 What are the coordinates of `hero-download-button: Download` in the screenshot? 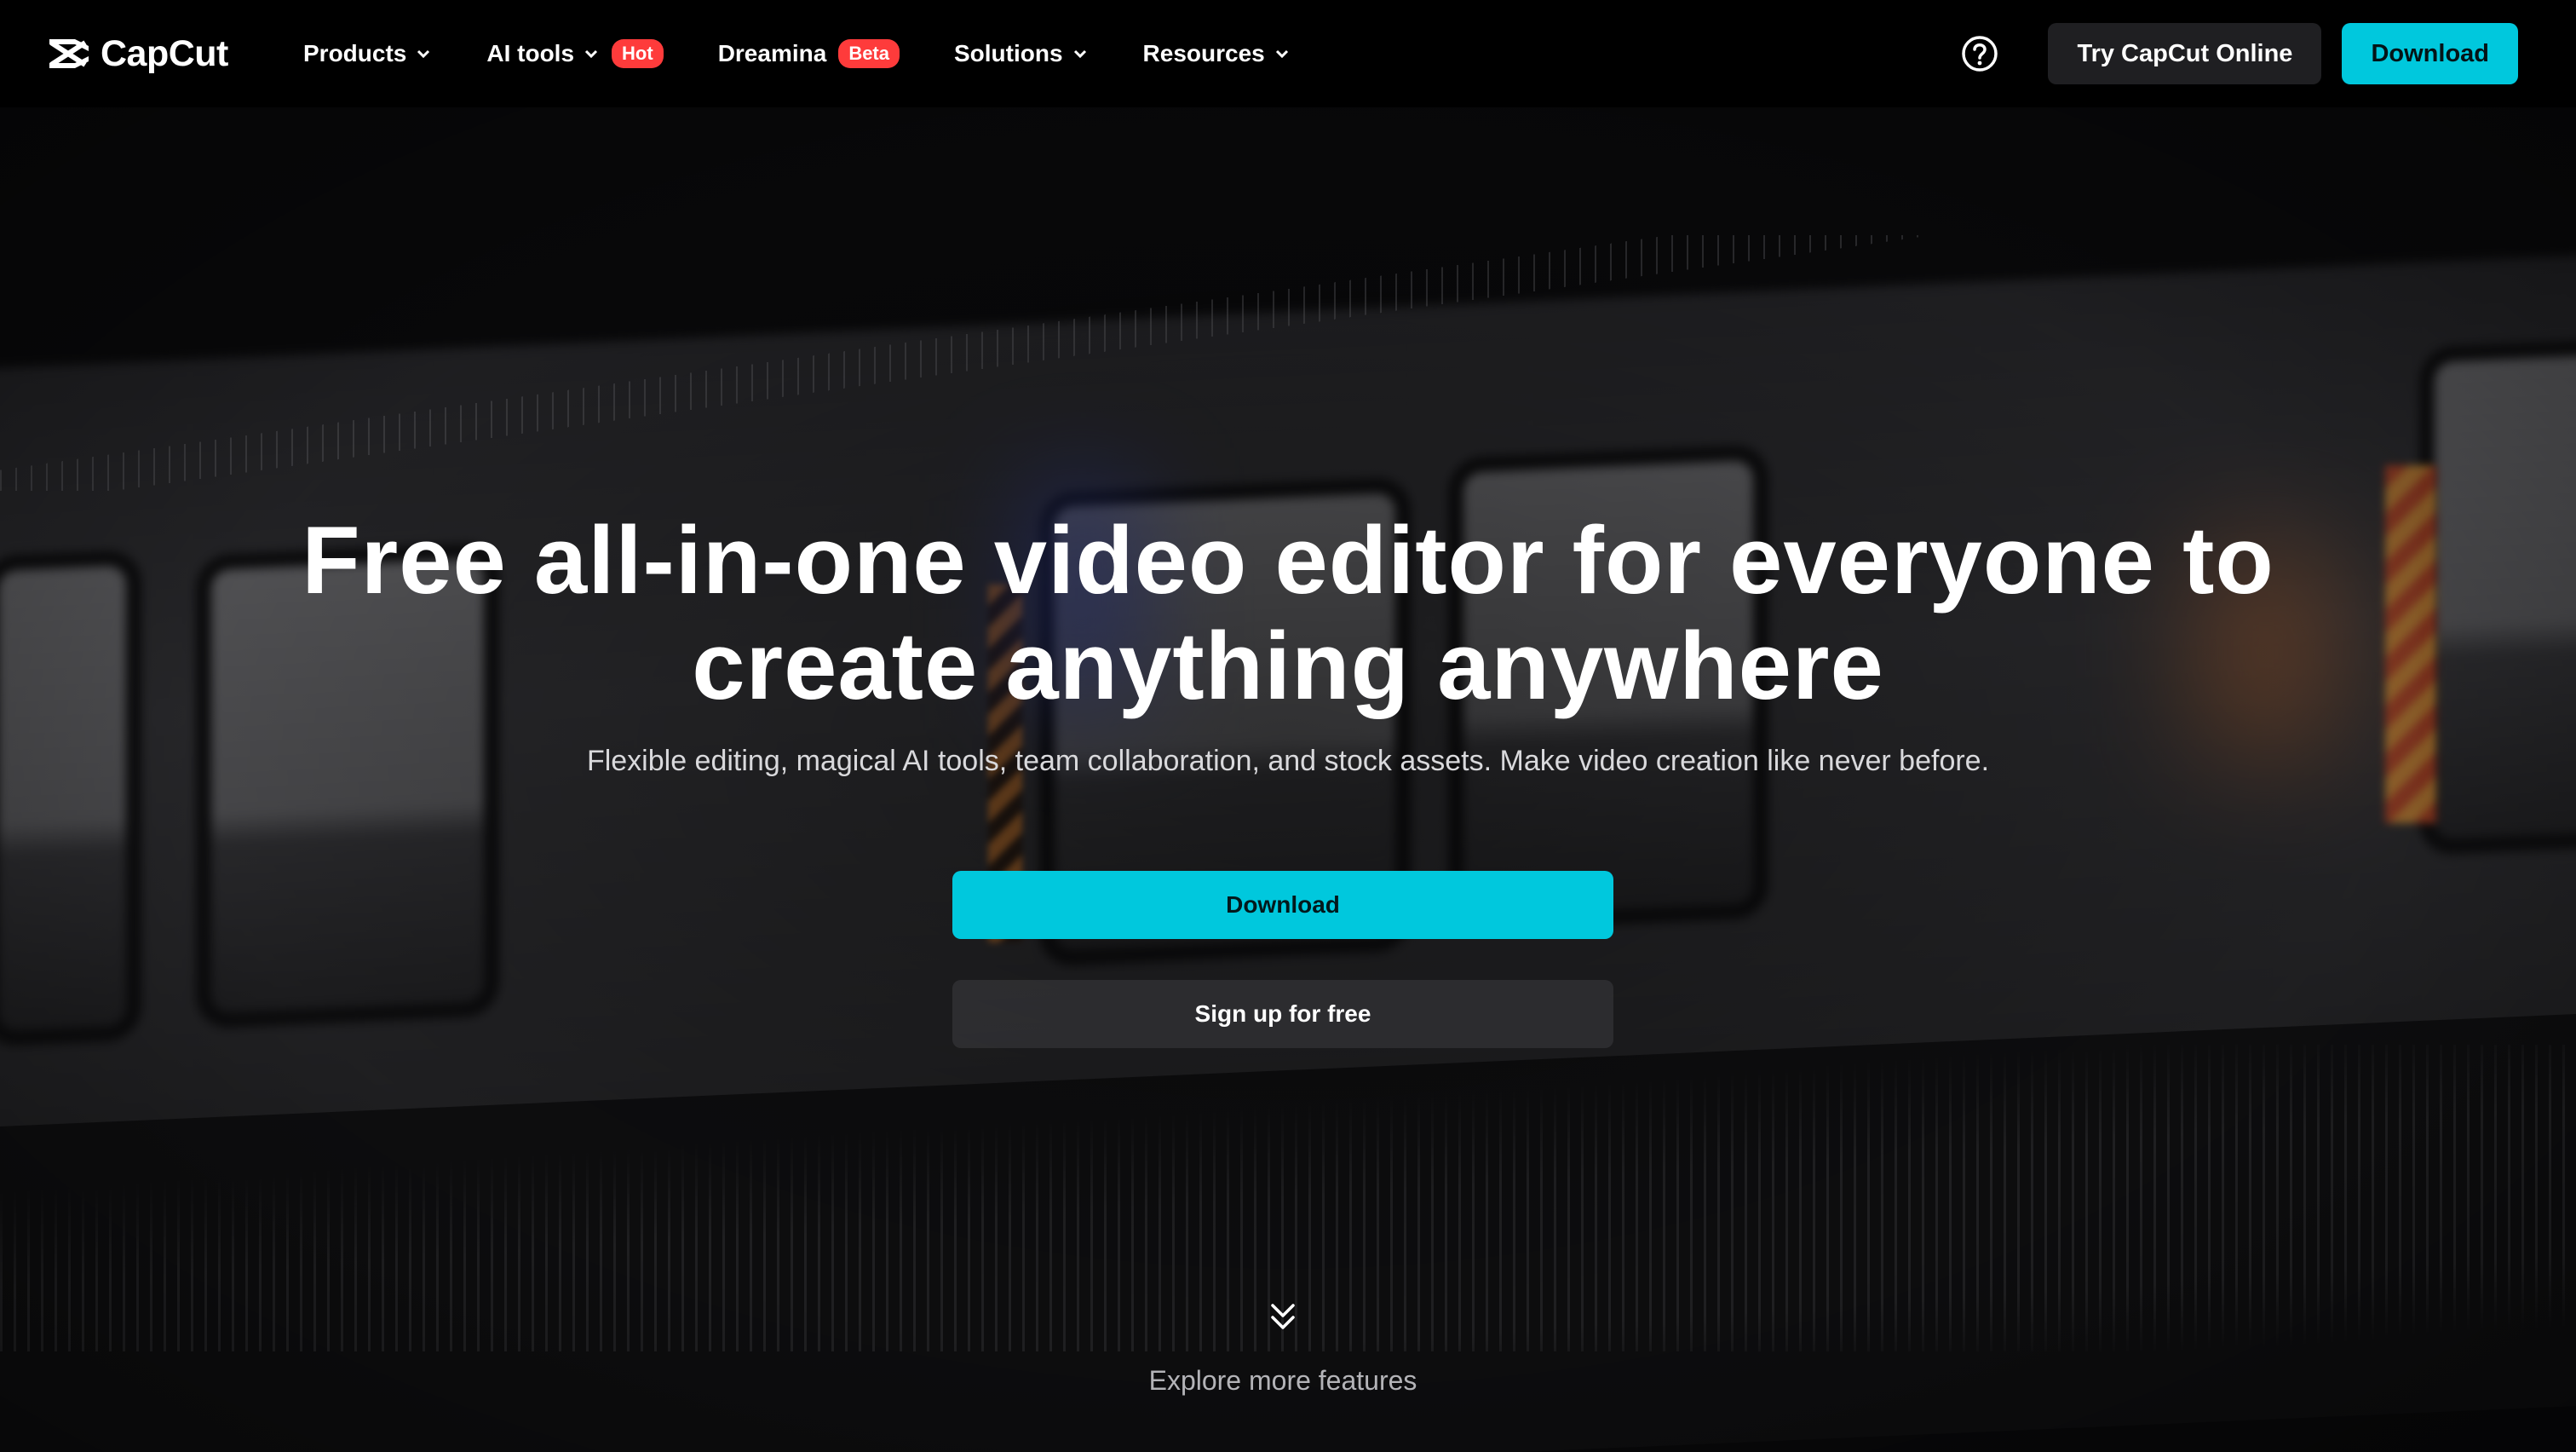 It's located at (1283, 905).